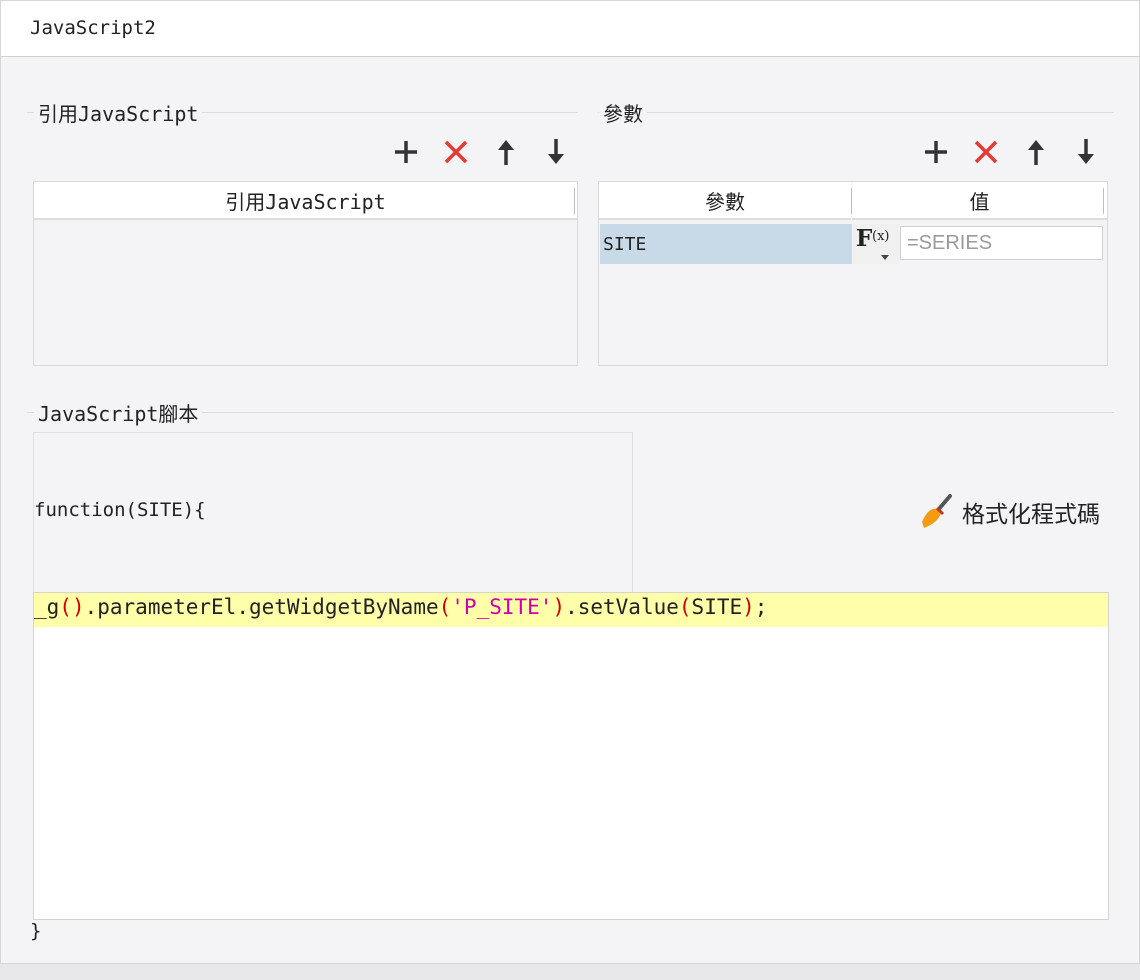  What do you see at coordinates (118, 412) in the screenshot?
I see `script-group-label: JavaScript腳本` at bounding box center [118, 412].